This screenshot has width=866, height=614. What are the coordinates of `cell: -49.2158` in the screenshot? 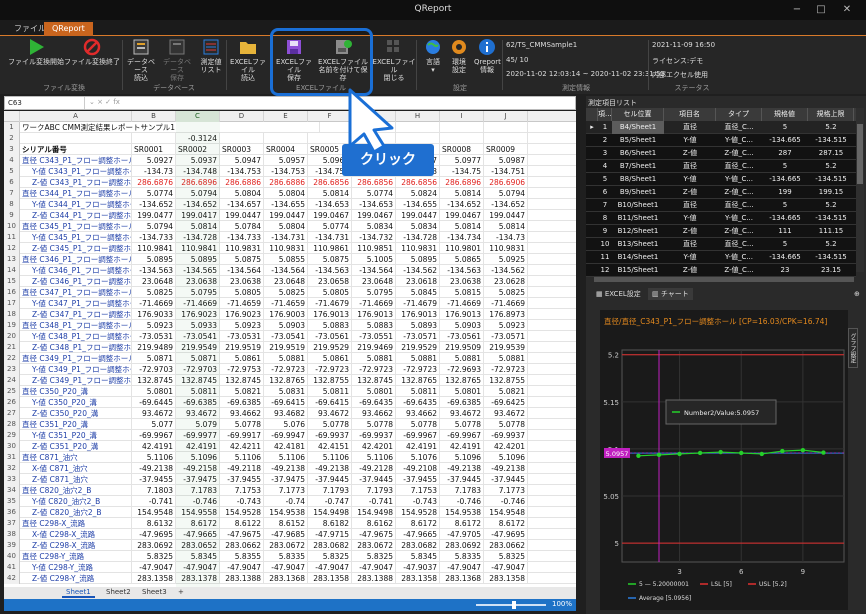 It's located at (198, 468).